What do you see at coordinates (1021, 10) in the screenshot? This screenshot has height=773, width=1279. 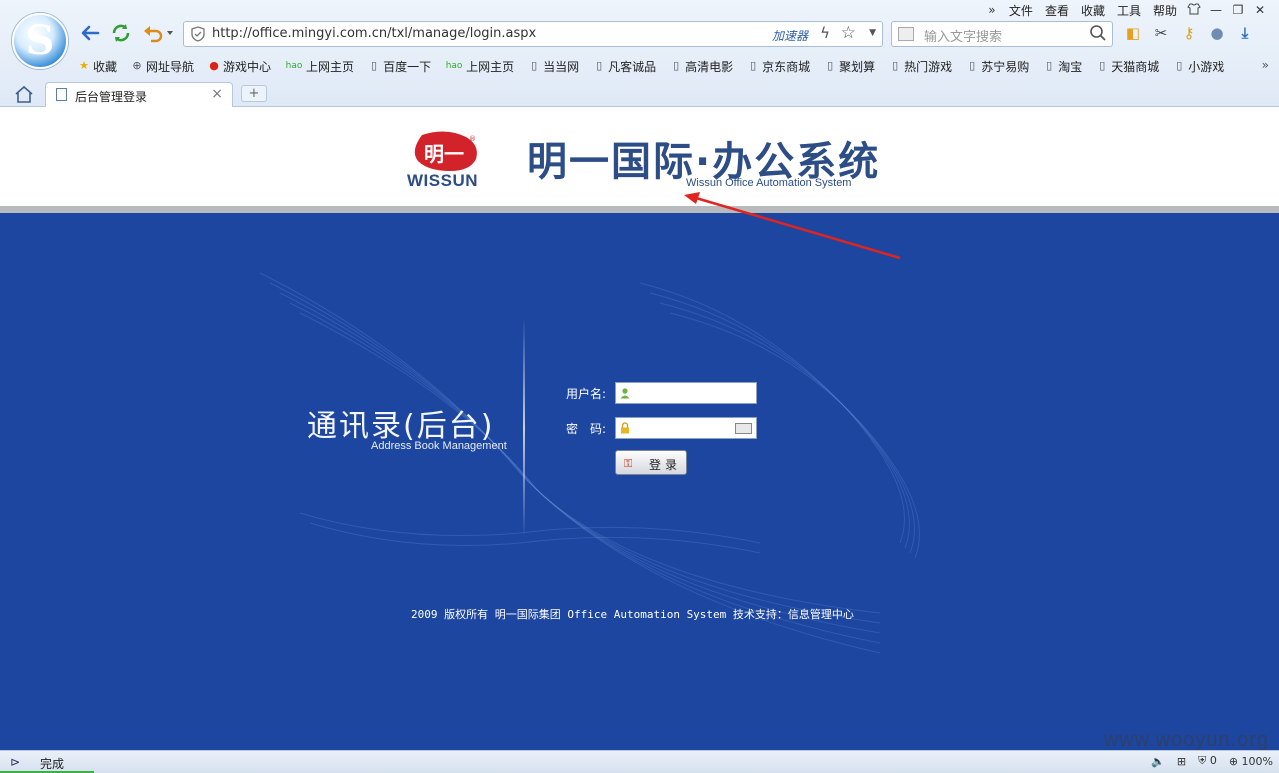 I see `menu-file: 文件` at bounding box center [1021, 10].